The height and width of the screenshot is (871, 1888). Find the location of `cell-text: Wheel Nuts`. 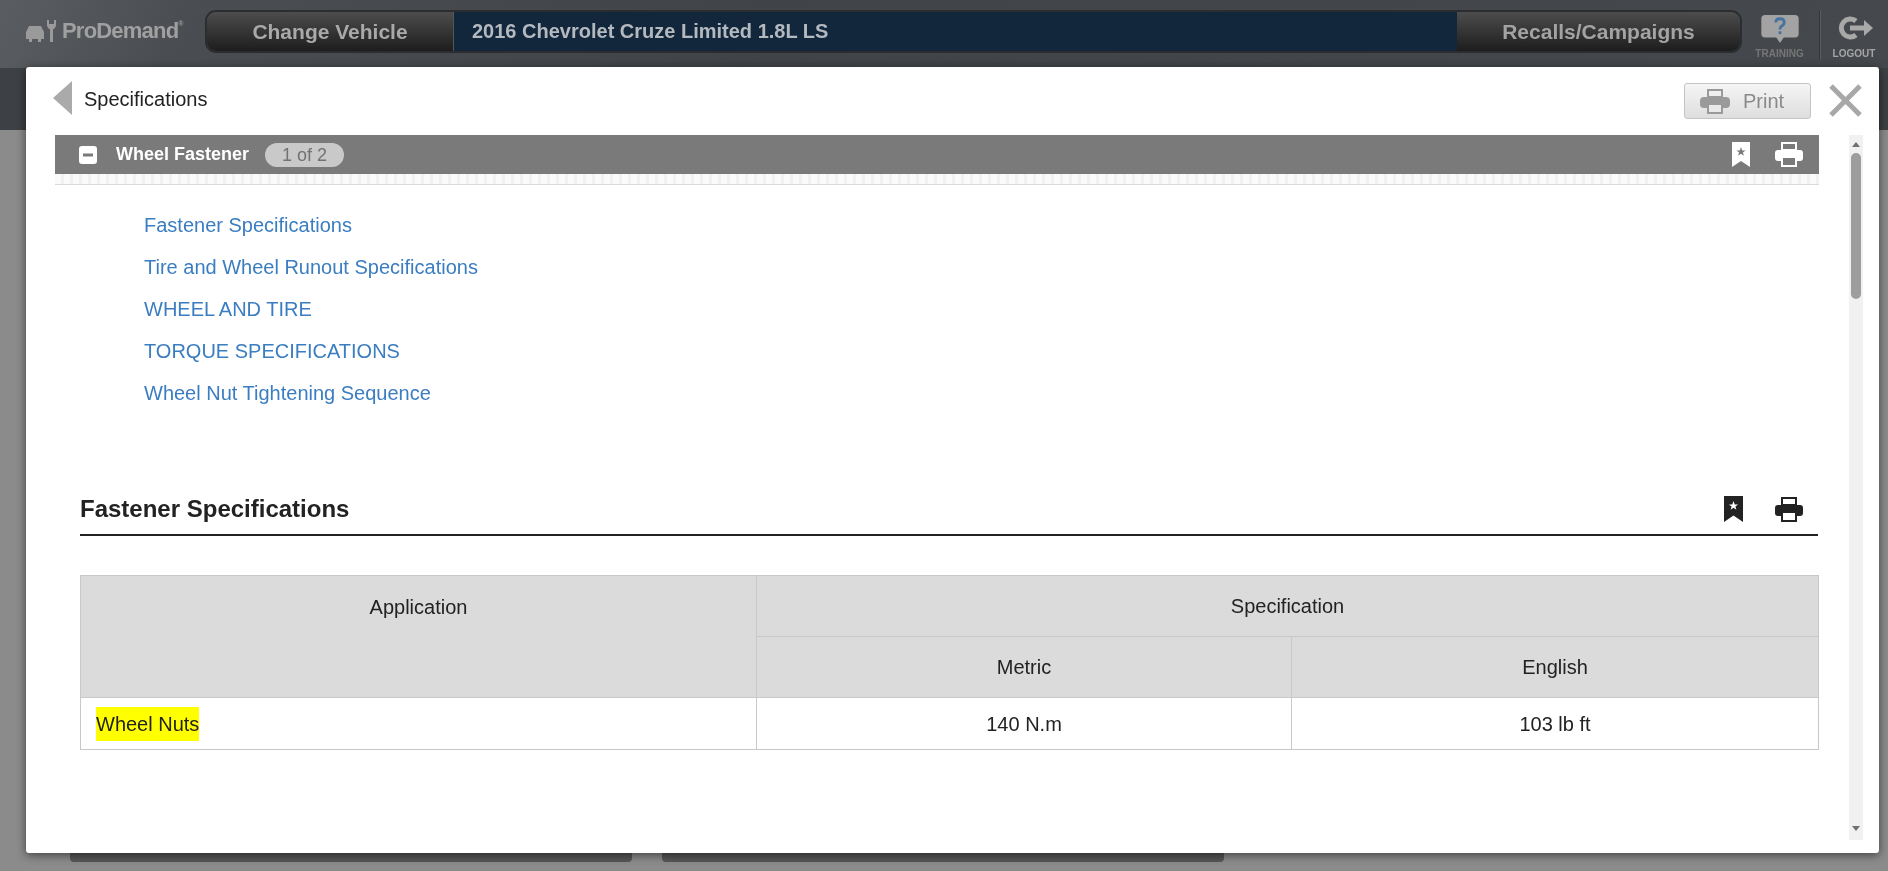

cell-text: Wheel Nuts is located at coordinates (148, 723).